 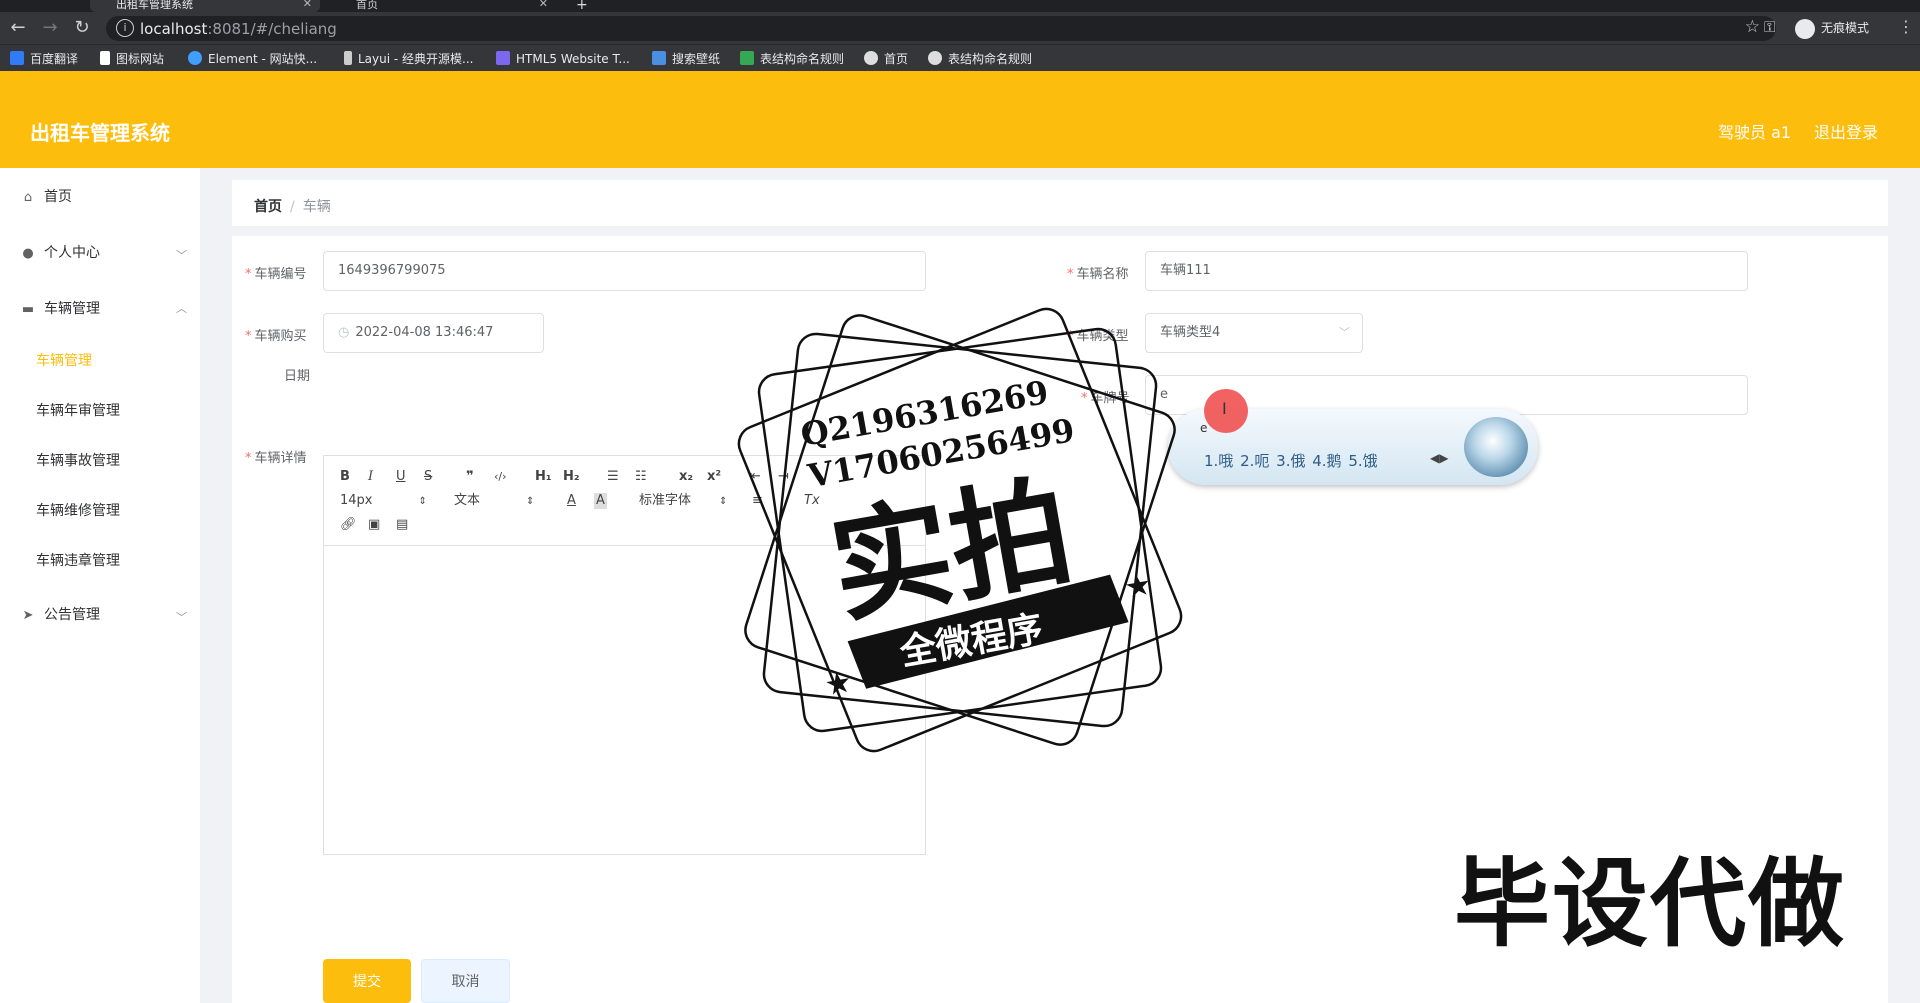 I want to click on vehicle-no-label: * 车辆编号, so click(x=276, y=274).